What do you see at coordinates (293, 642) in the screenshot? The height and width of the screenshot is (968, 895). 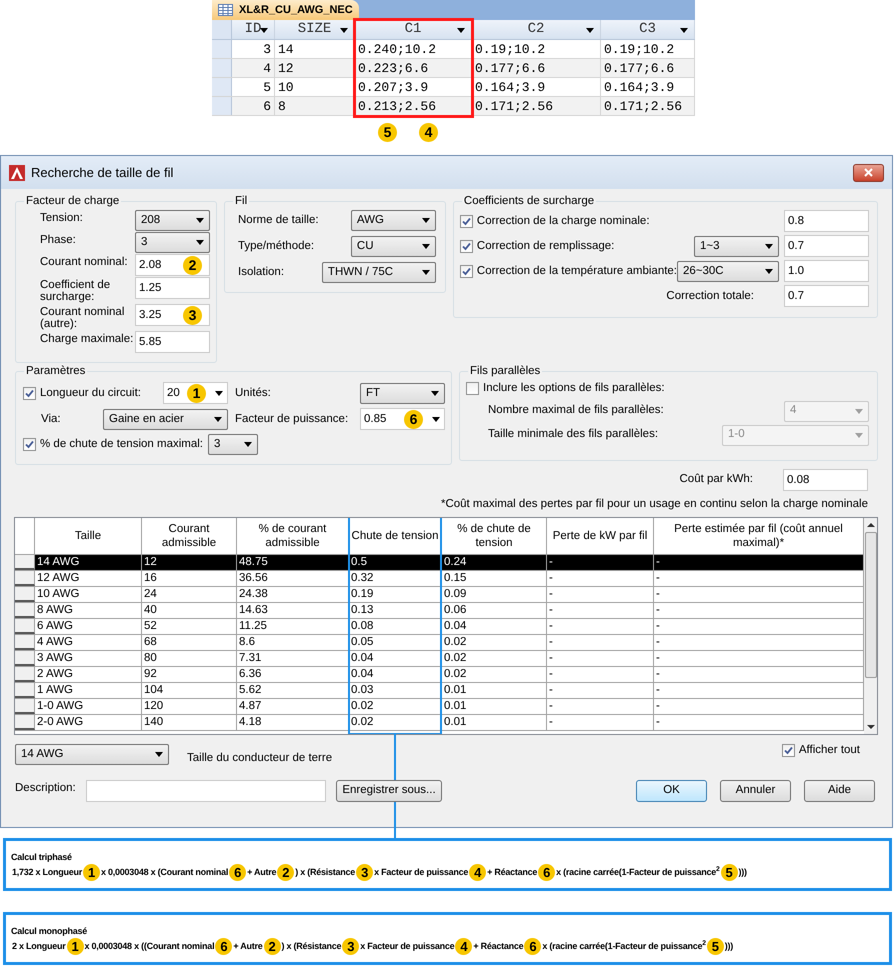 I see `grid-cell: 8.6` at bounding box center [293, 642].